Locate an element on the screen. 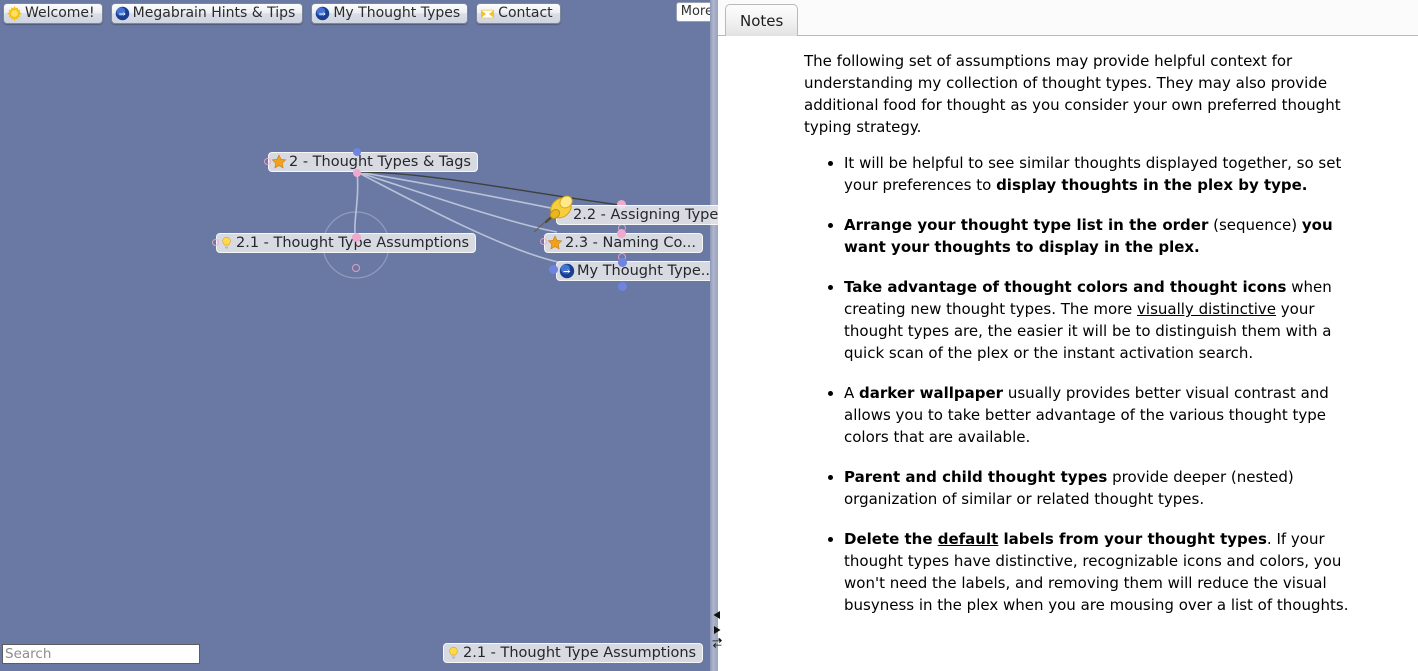  expand-right-button is located at coordinates (717, 629).